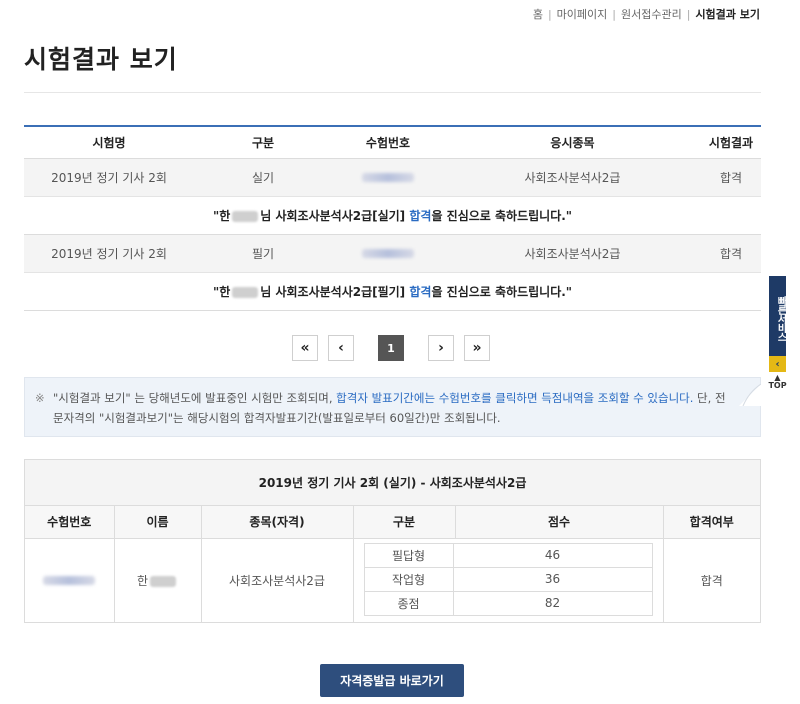  I want to click on last-page-button: », so click(477, 348).